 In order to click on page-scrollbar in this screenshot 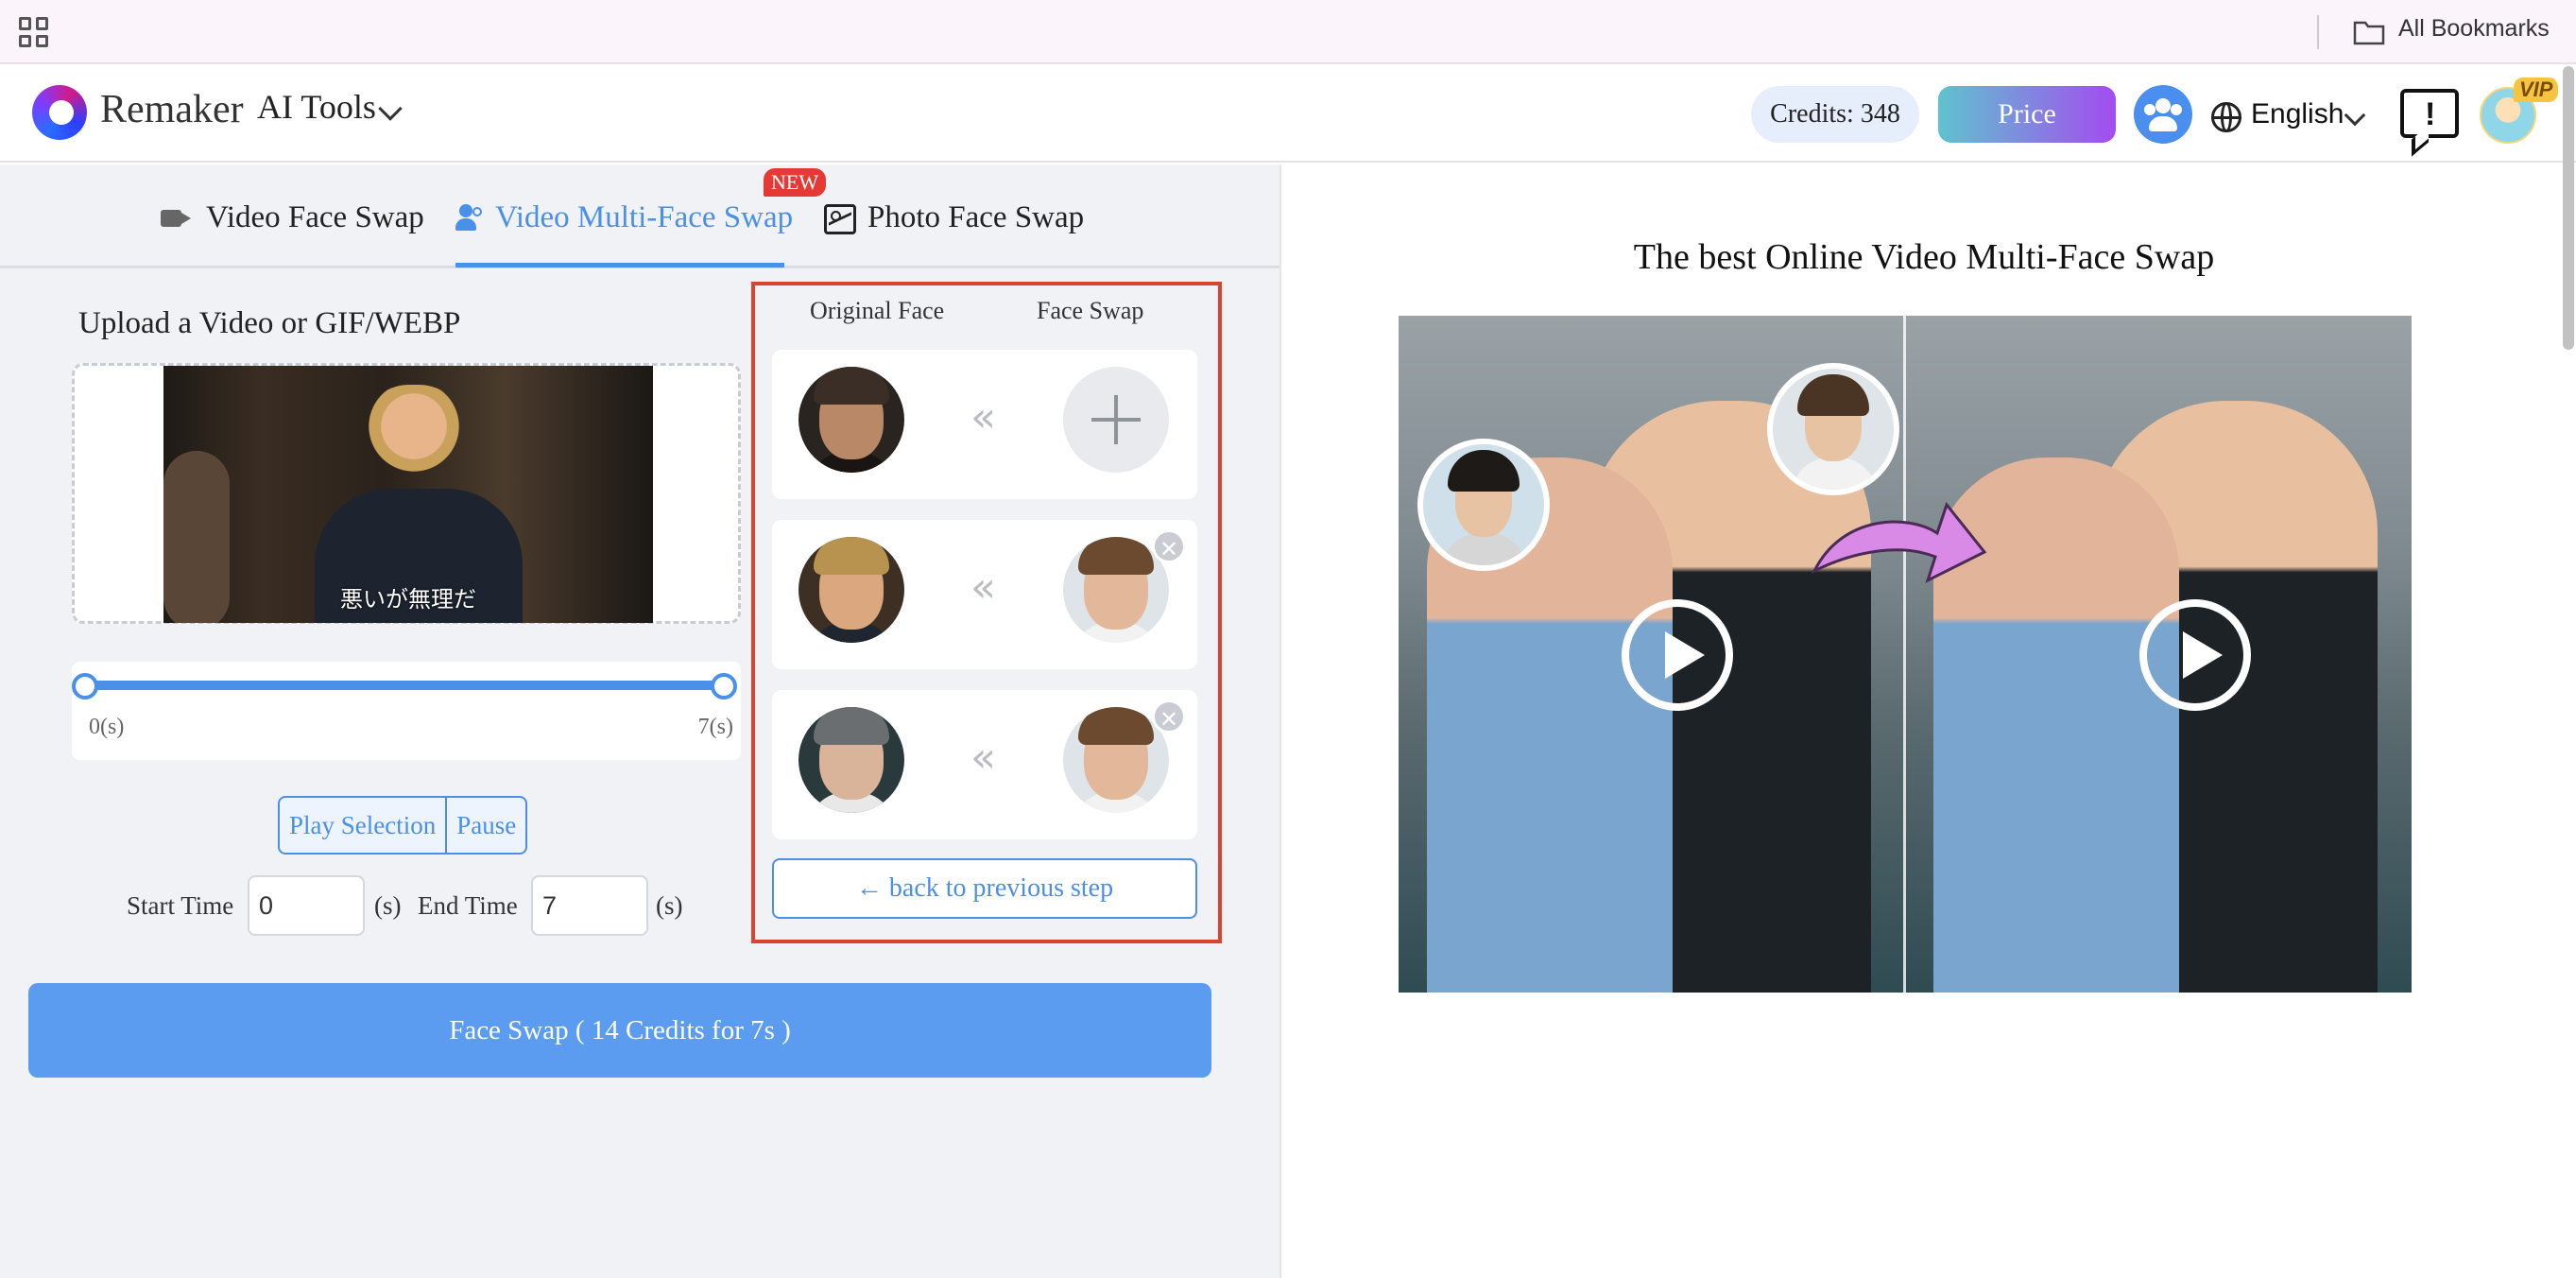, I will do `click(2568, 208)`.